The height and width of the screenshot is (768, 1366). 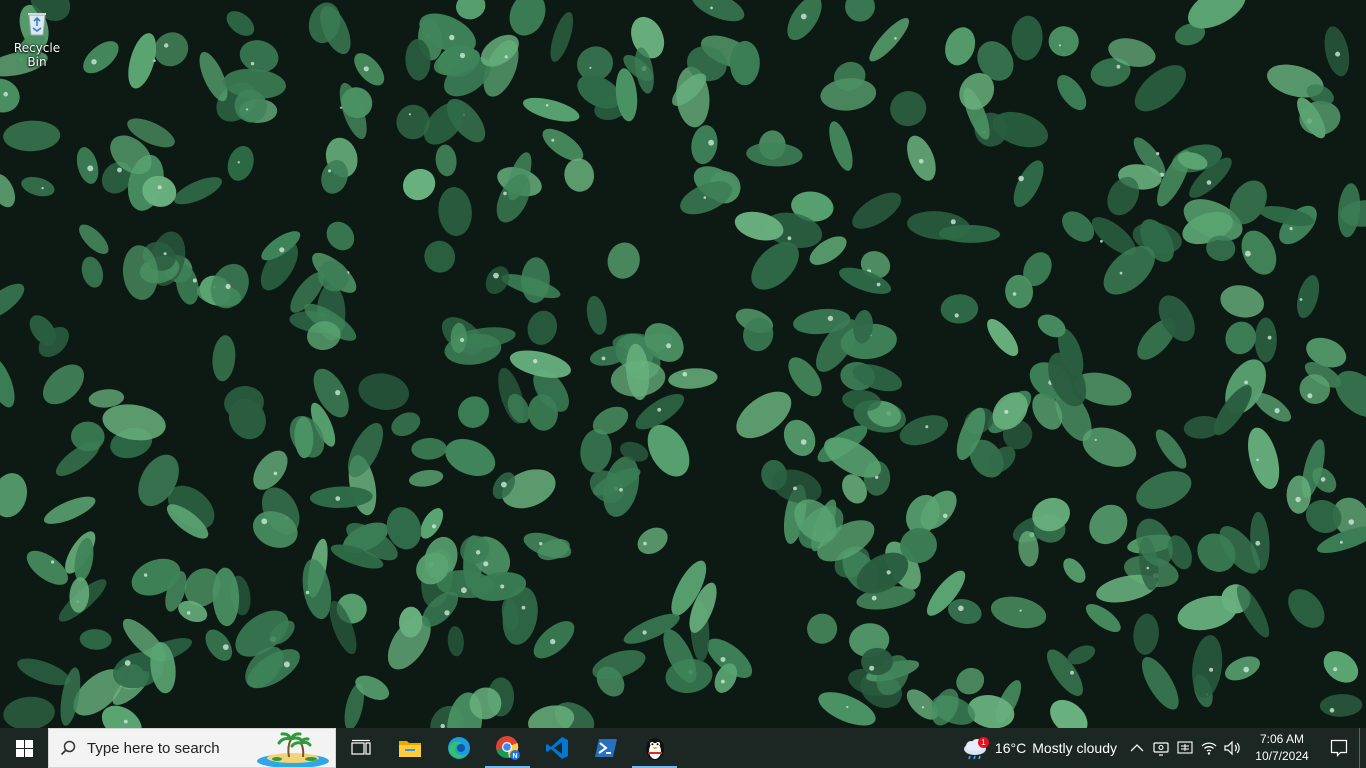 What do you see at coordinates (153, 748) in the screenshot?
I see `search-placeholder: Type here to search` at bounding box center [153, 748].